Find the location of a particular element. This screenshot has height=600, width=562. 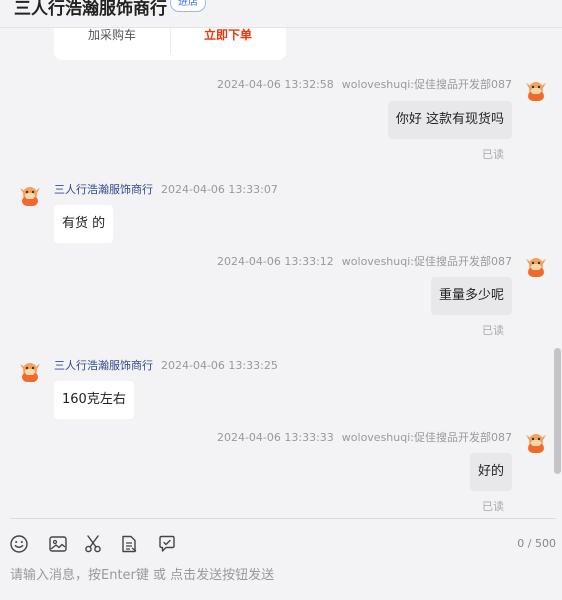

message-input is located at coordinates (280, 575).